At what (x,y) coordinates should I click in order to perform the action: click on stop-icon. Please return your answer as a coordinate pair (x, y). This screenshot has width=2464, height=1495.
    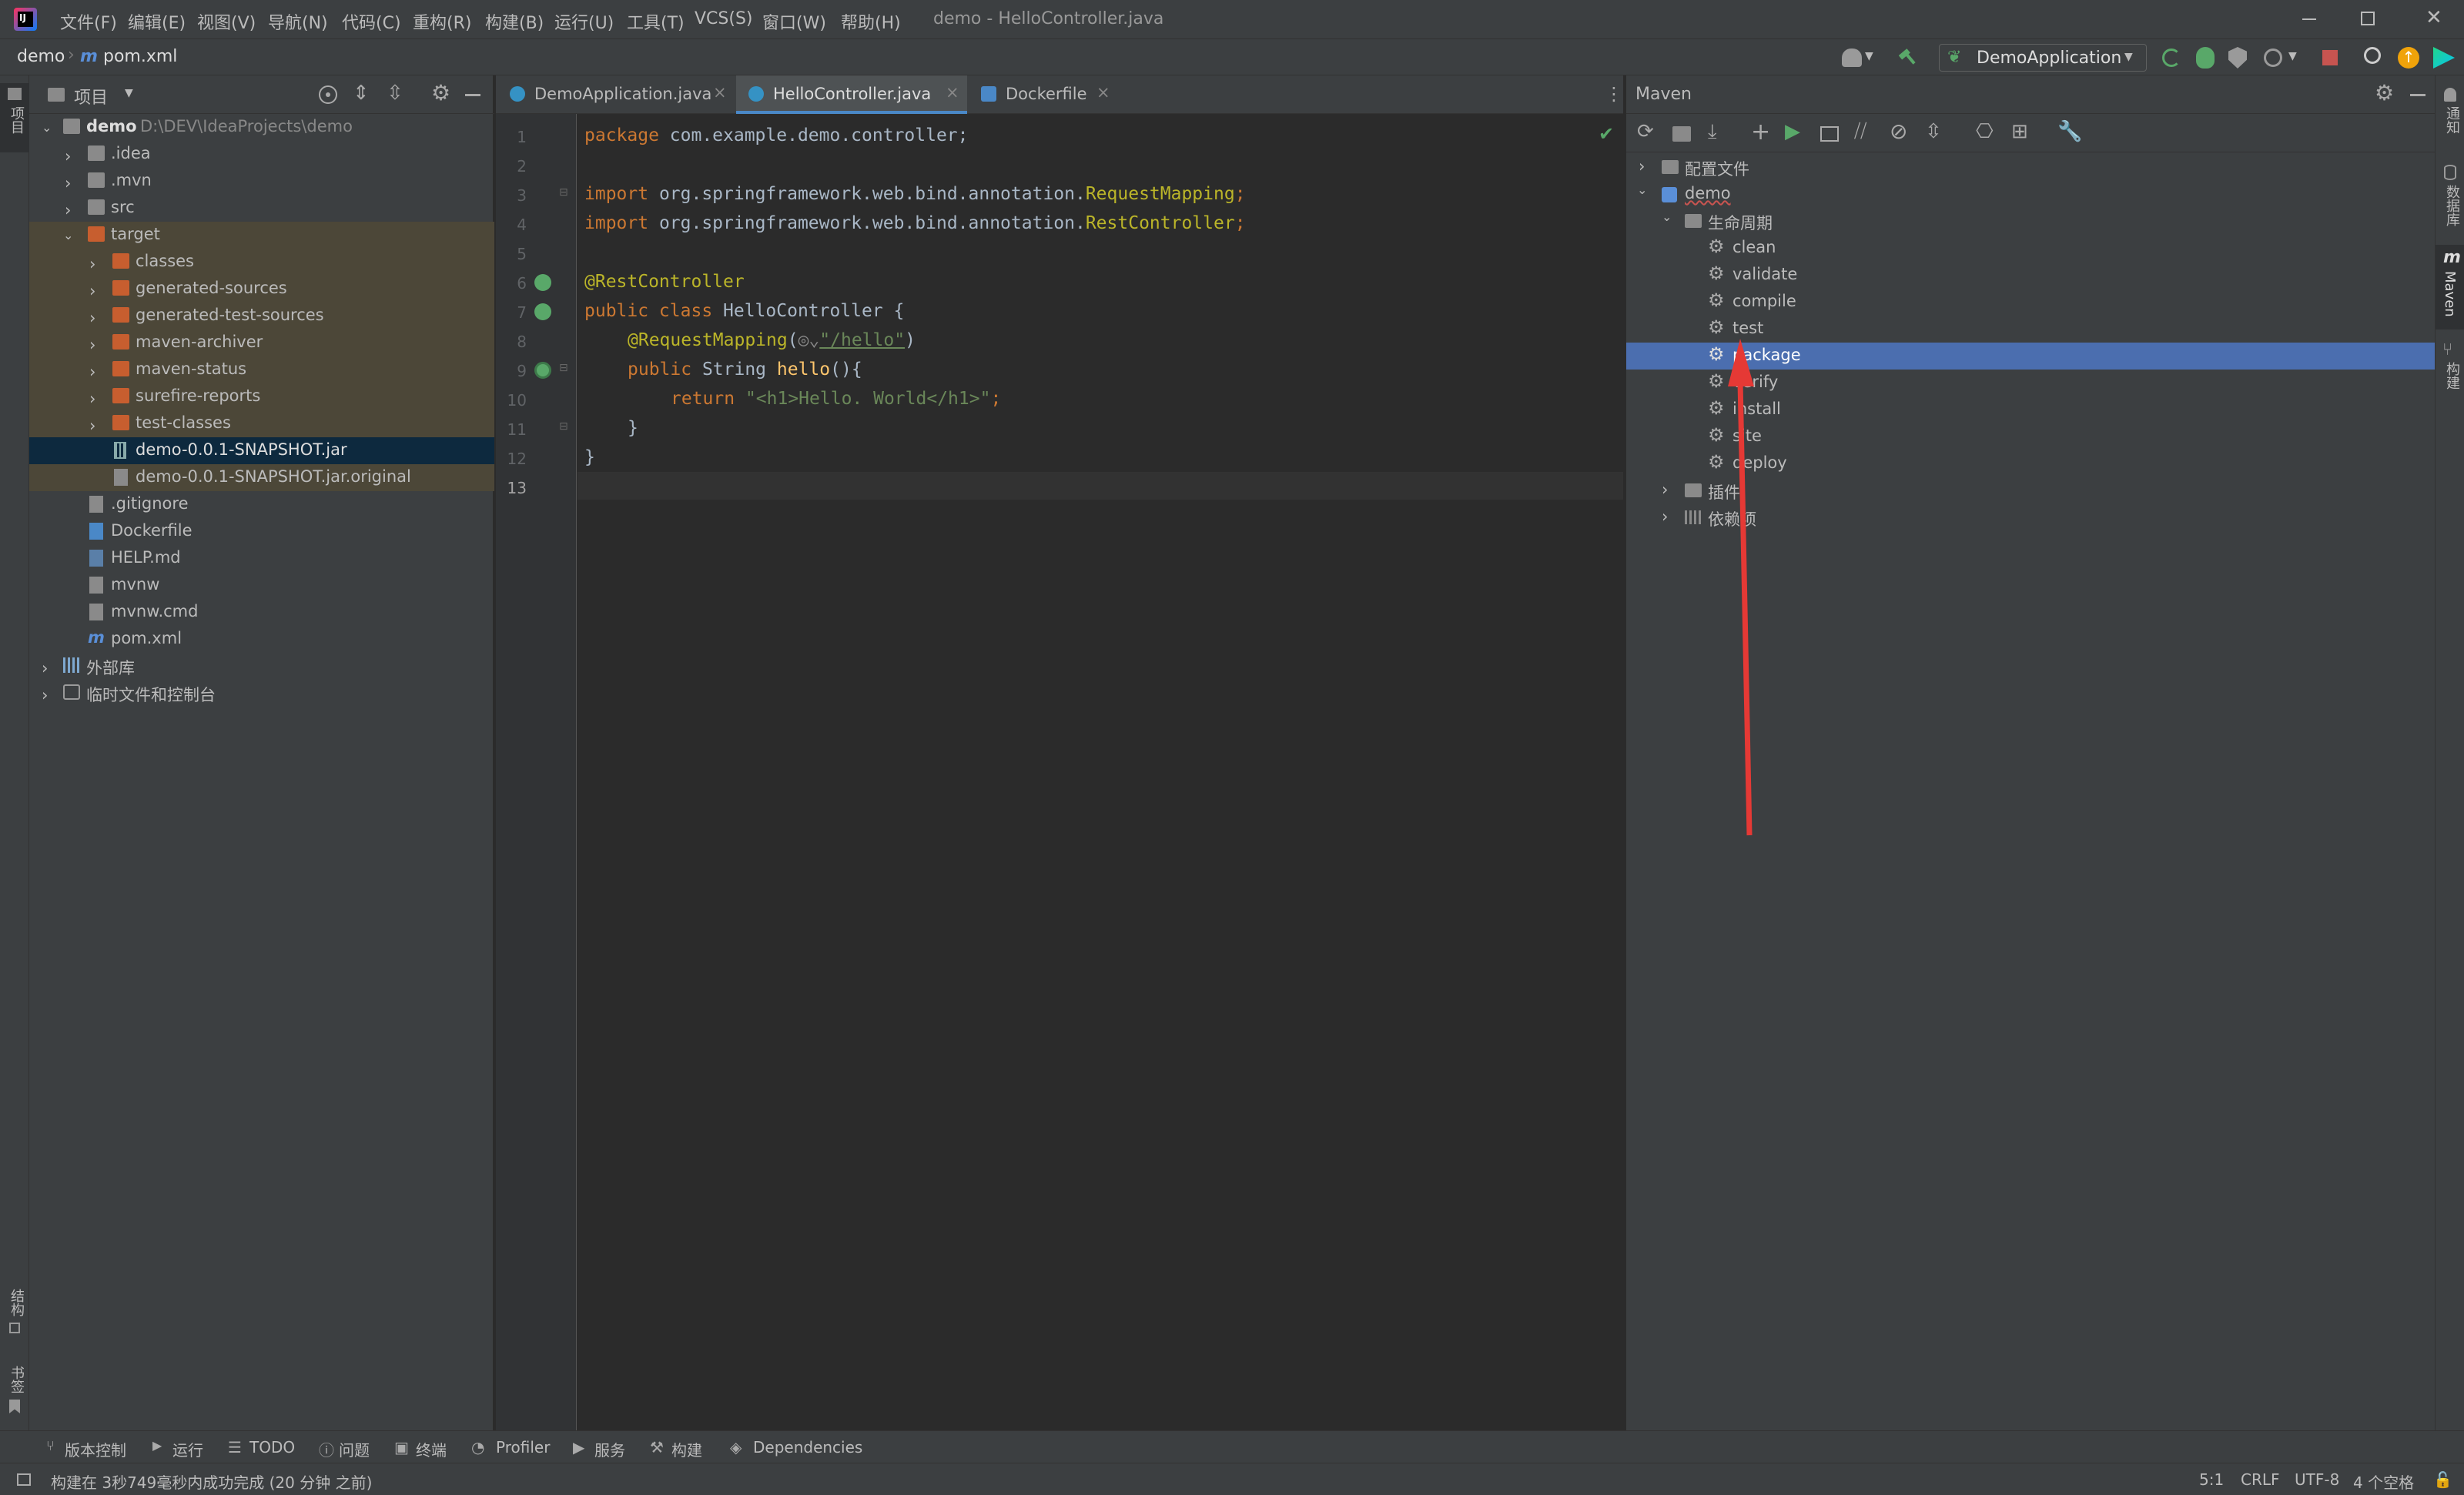
    Looking at the image, I should click on (2330, 57).